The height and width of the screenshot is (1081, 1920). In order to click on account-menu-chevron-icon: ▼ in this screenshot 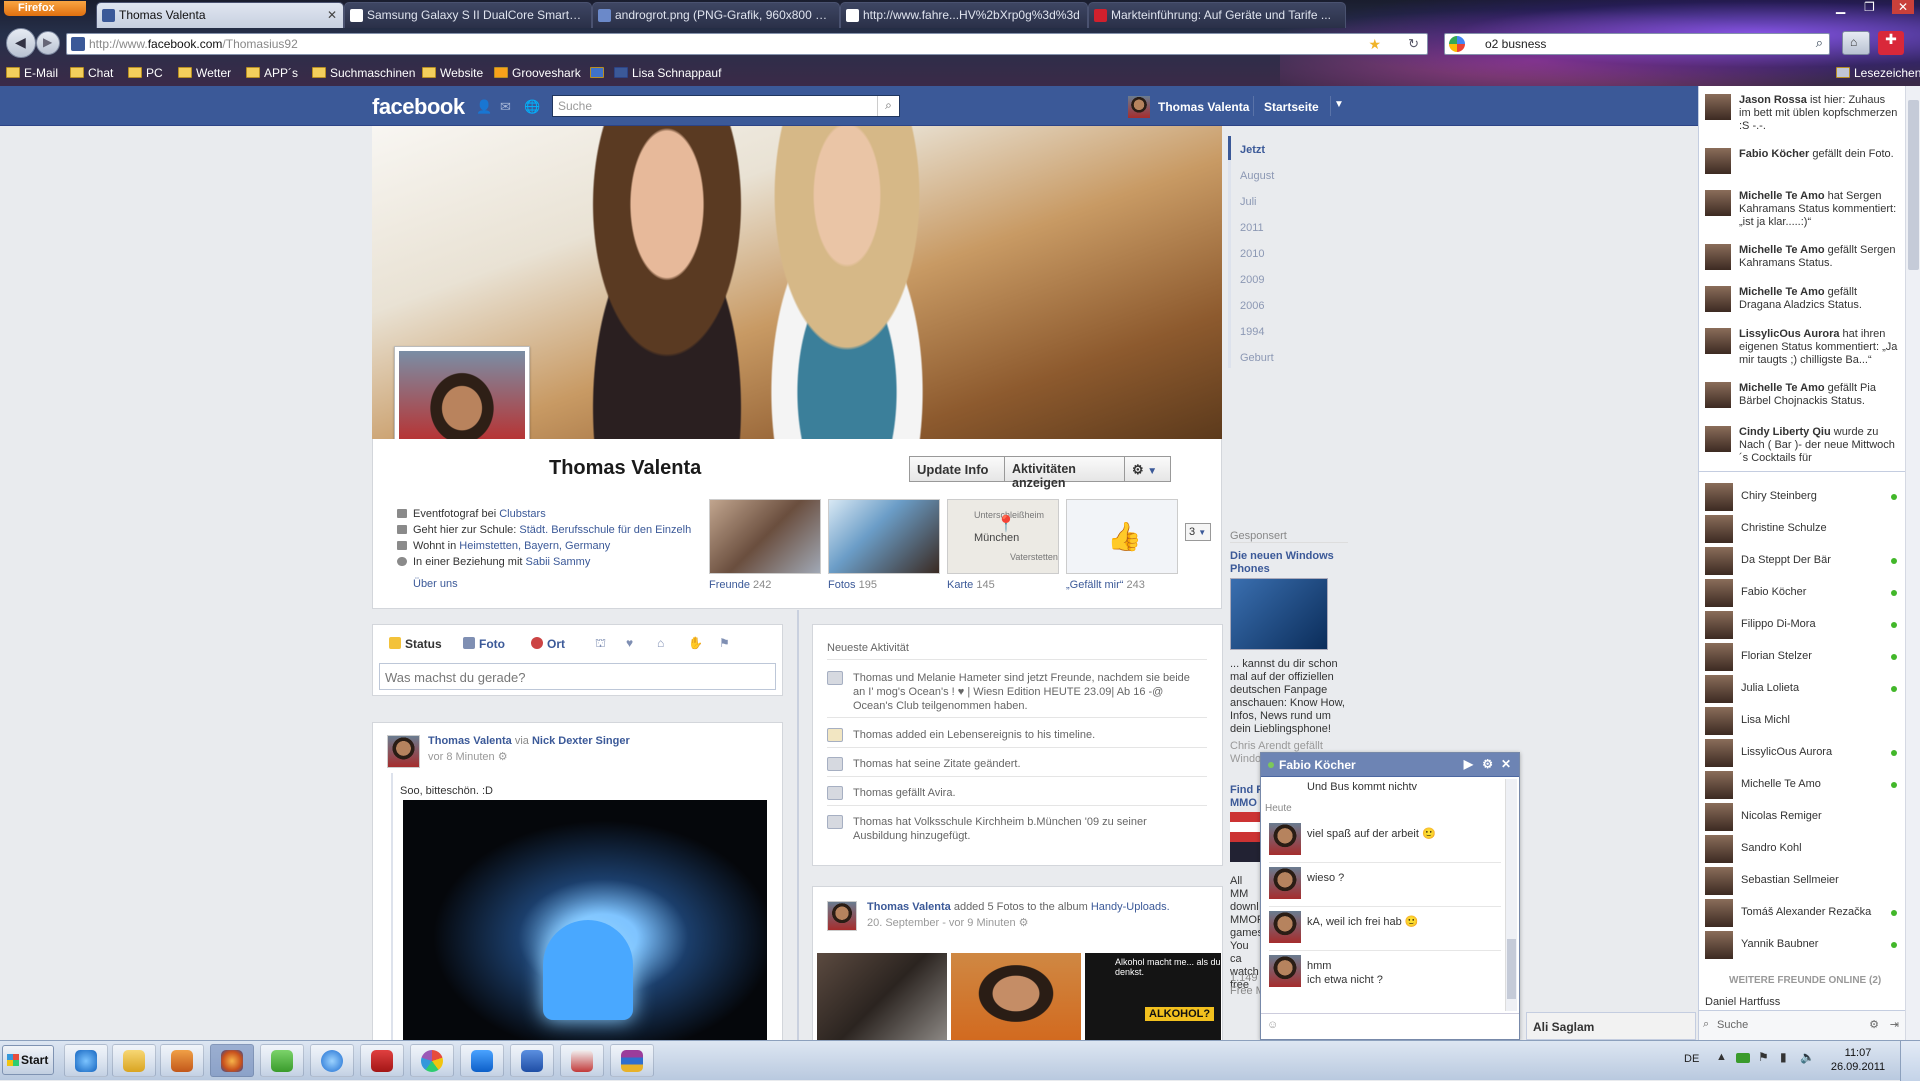, I will do `click(1339, 104)`.